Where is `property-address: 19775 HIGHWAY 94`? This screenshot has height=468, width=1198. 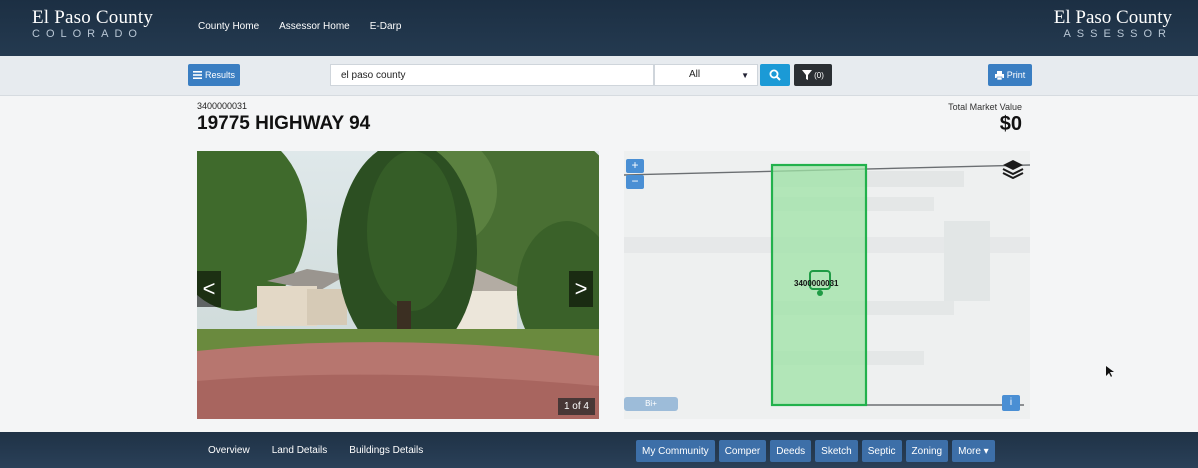 property-address: 19775 HIGHWAY 94 is located at coordinates (284, 123).